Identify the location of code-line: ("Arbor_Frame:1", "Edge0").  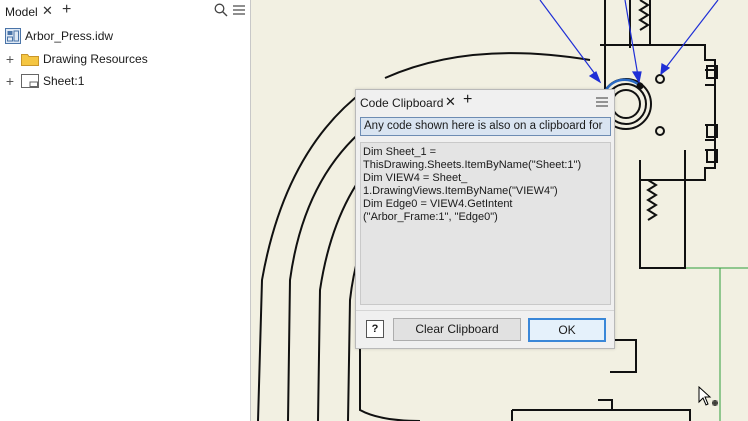
(430, 217).